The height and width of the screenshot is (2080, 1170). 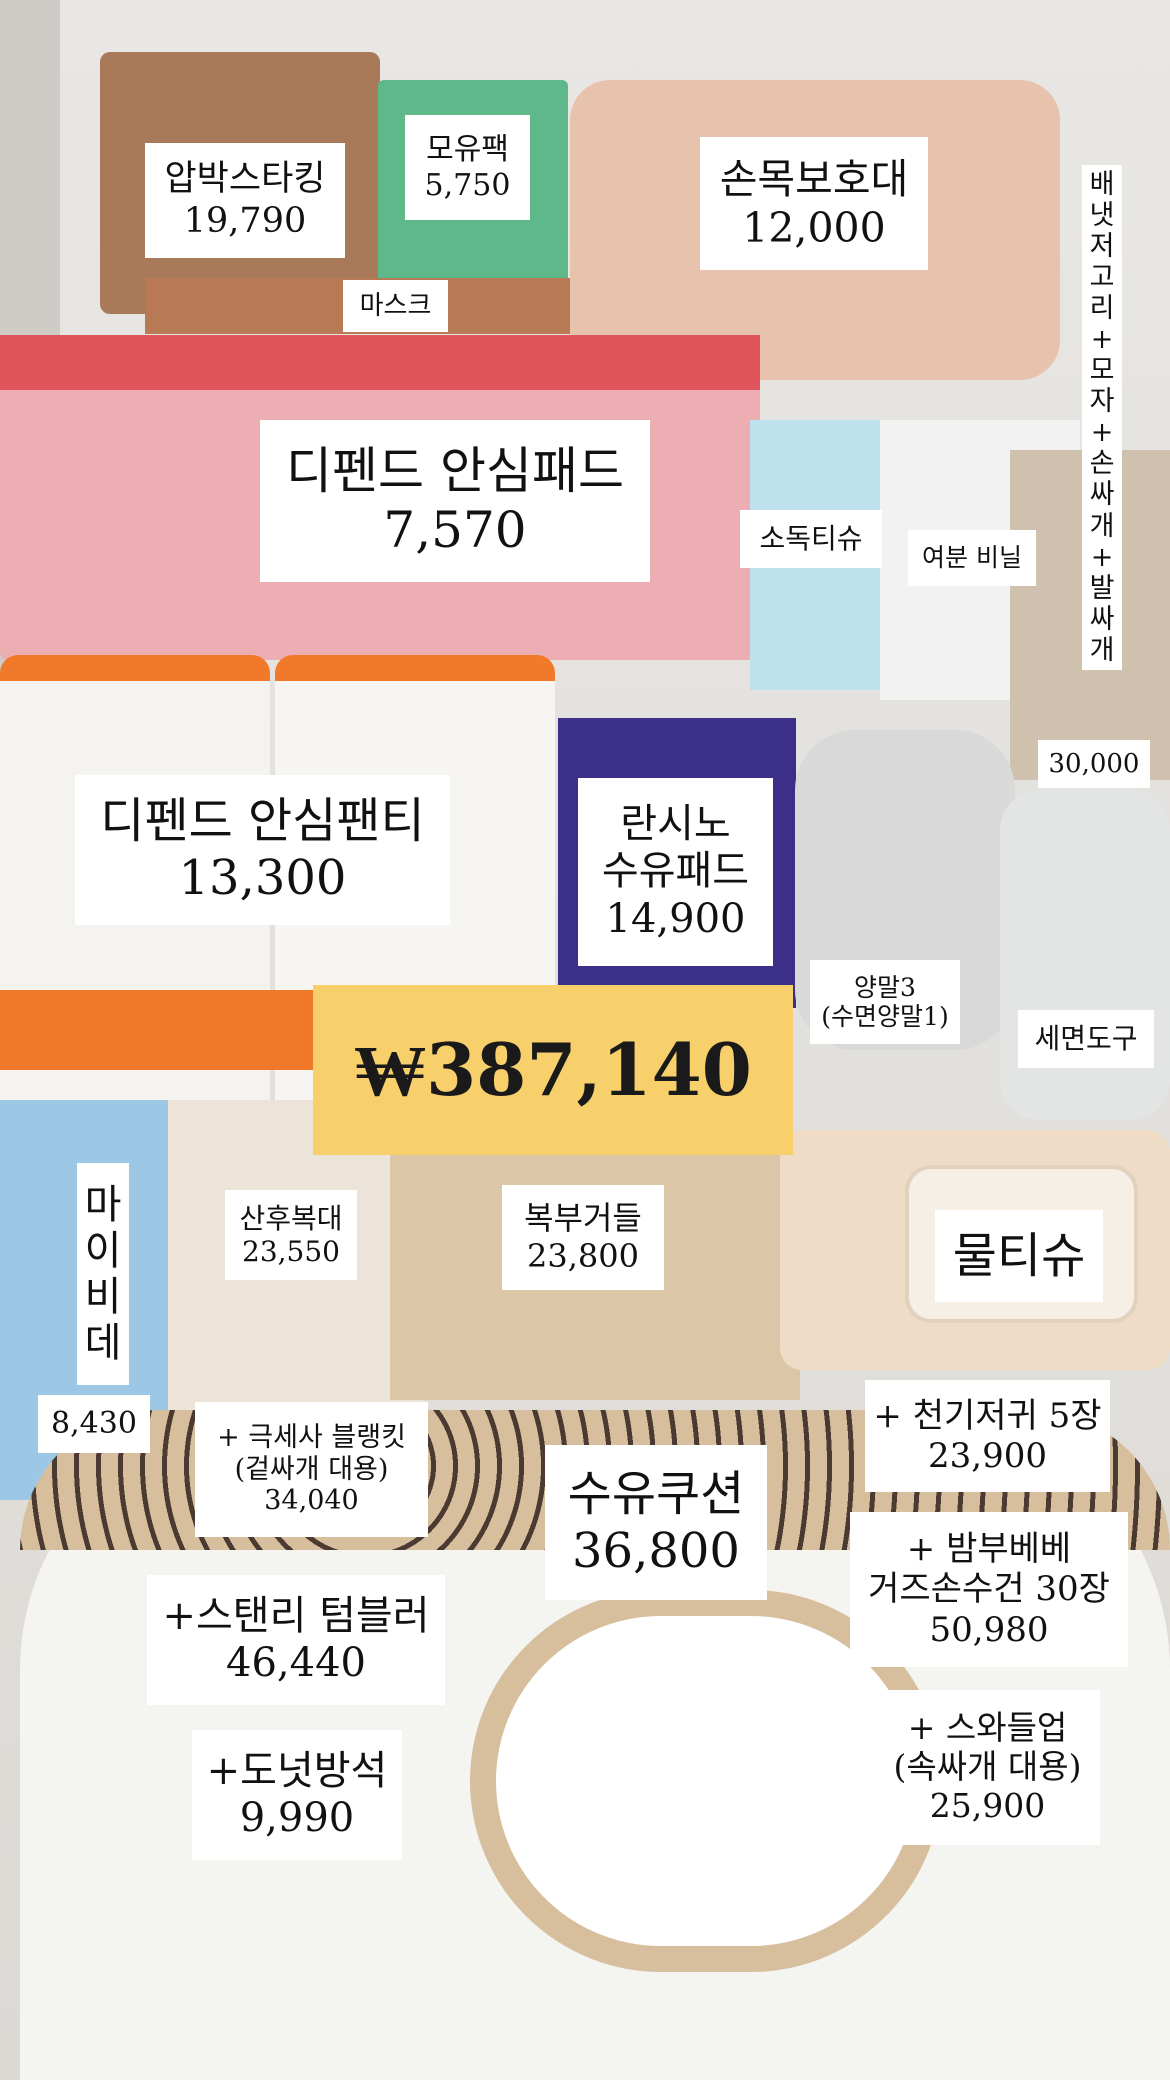 What do you see at coordinates (1102, 588) in the screenshot?
I see `char: 발` at bounding box center [1102, 588].